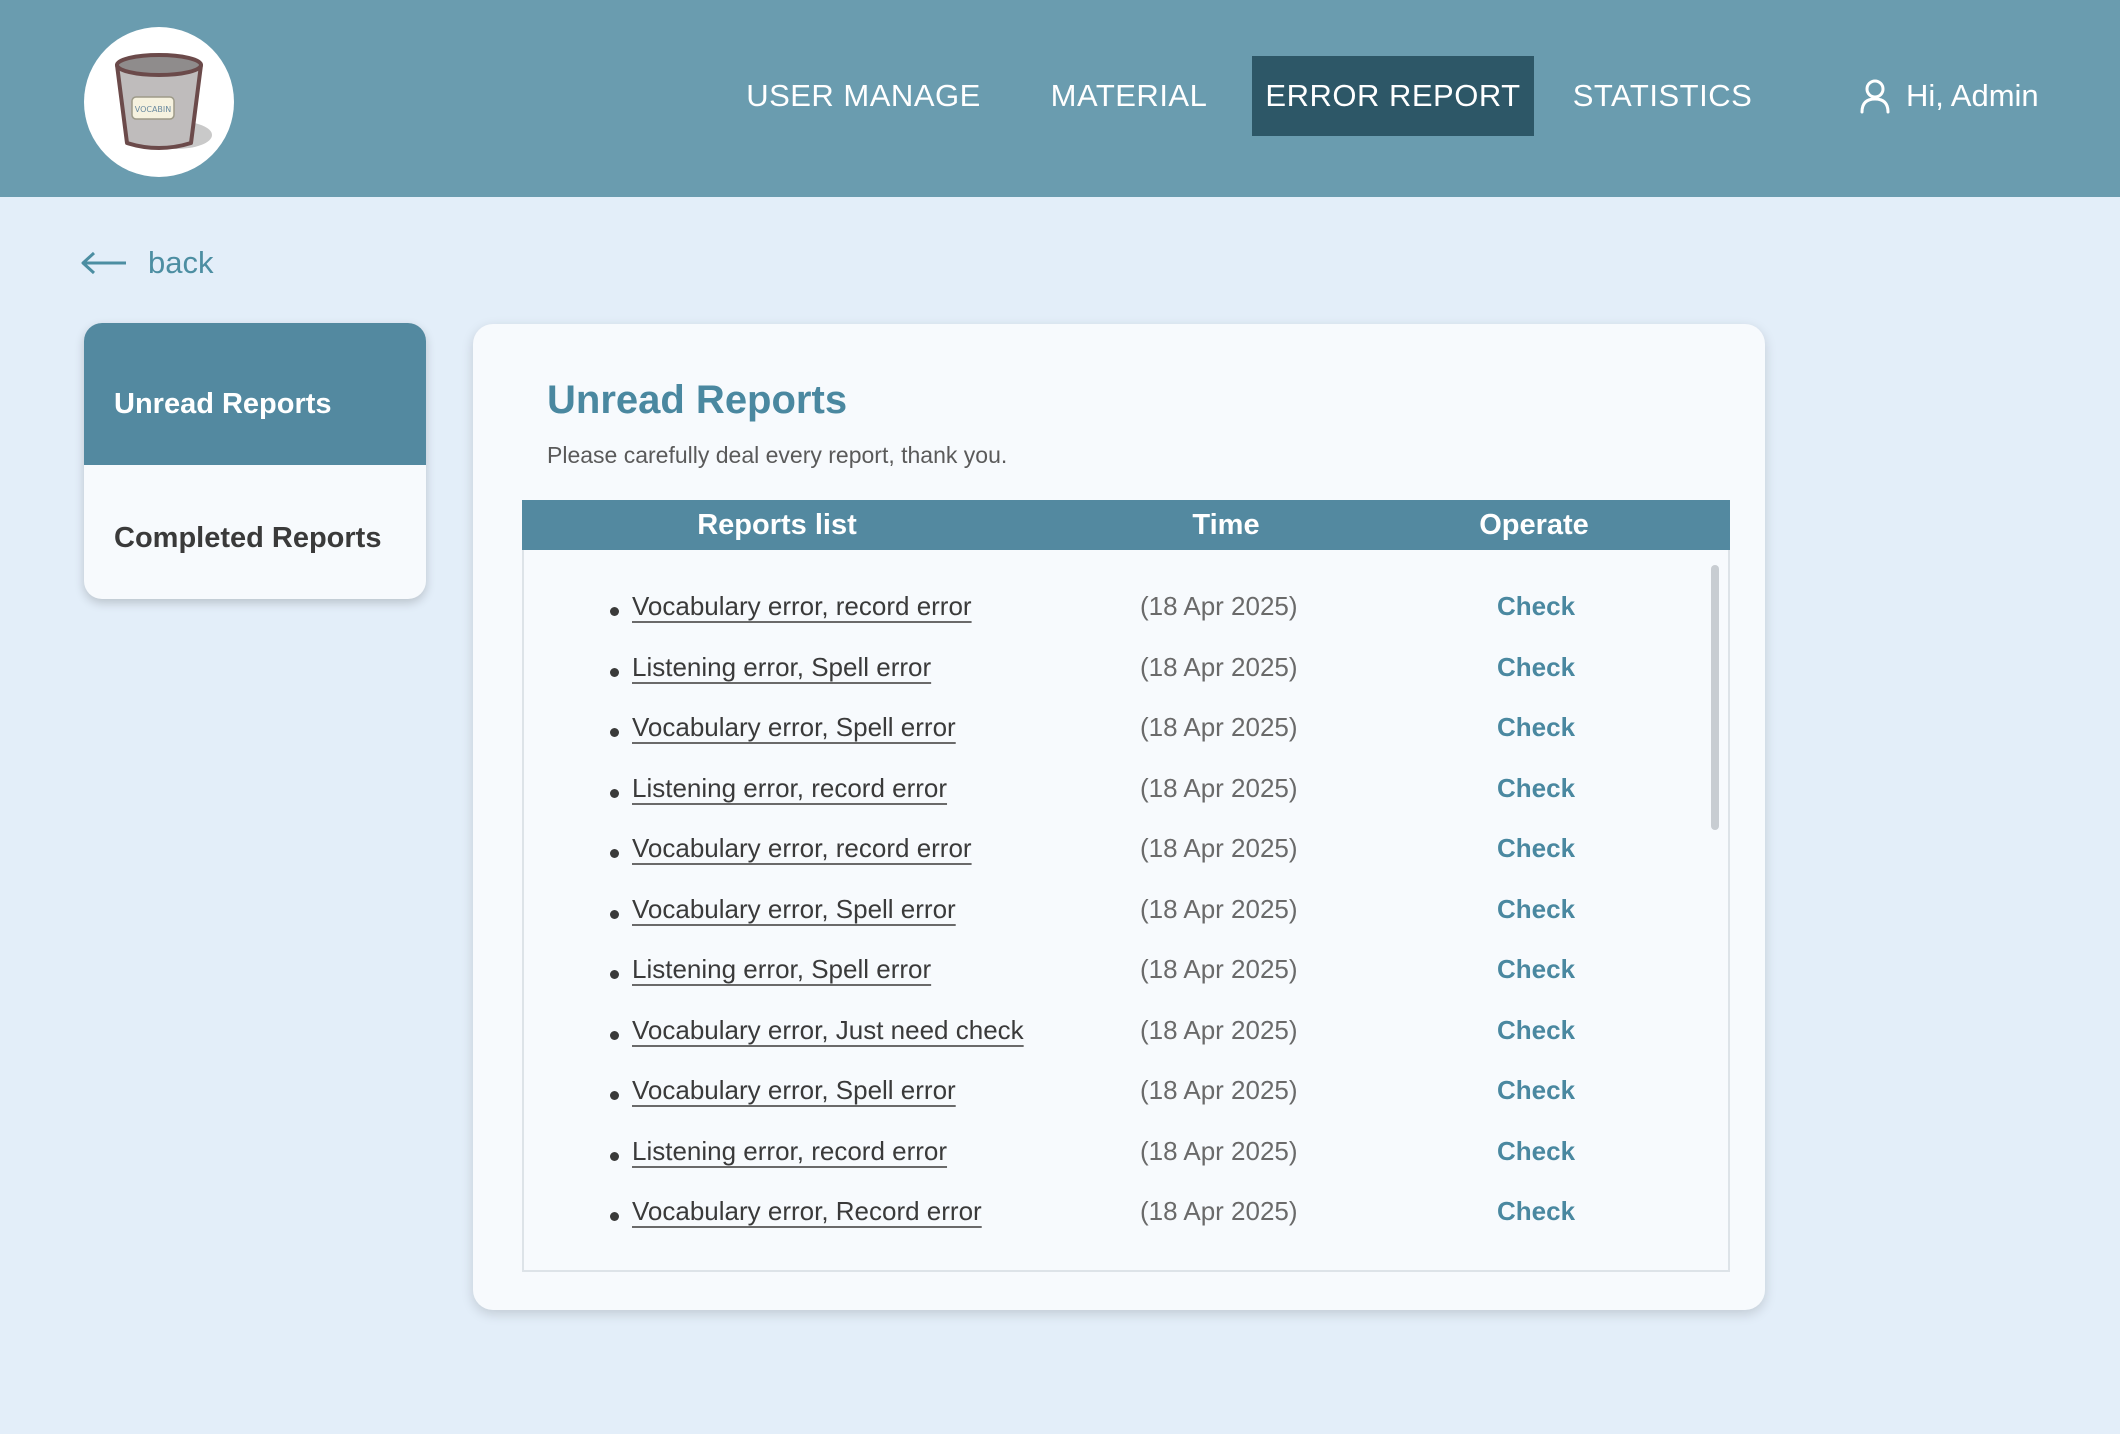  What do you see at coordinates (697, 400) in the screenshot?
I see `page-title: Unread Reports` at bounding box center [697, 400].